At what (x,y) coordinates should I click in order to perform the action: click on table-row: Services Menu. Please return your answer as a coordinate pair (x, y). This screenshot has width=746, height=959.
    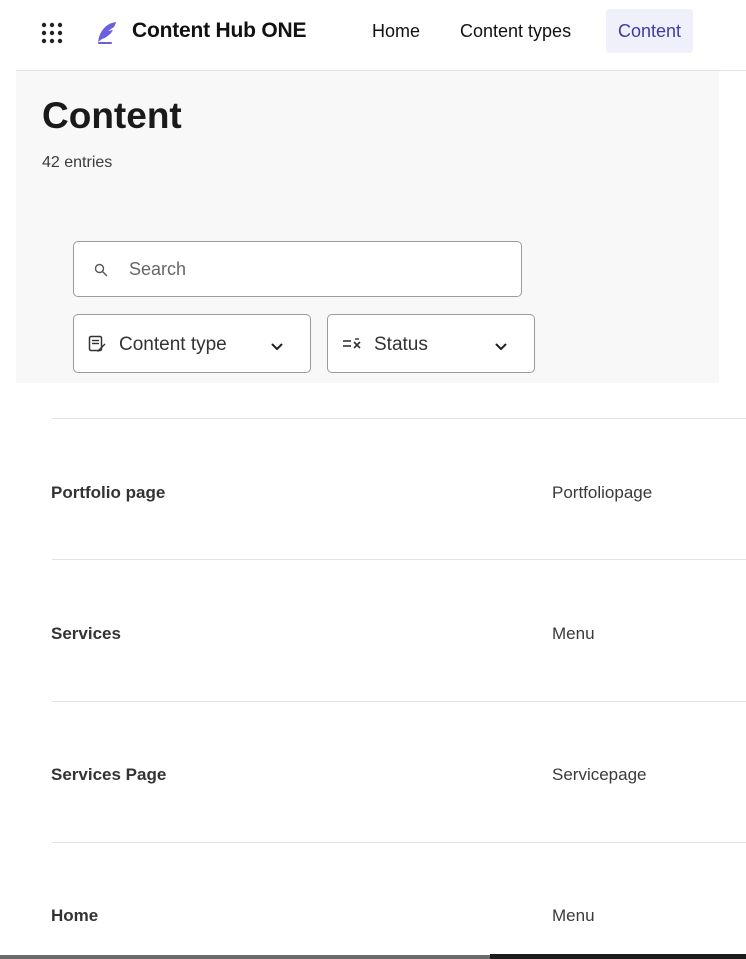
    Looking at the image, I should click on (373, 694).